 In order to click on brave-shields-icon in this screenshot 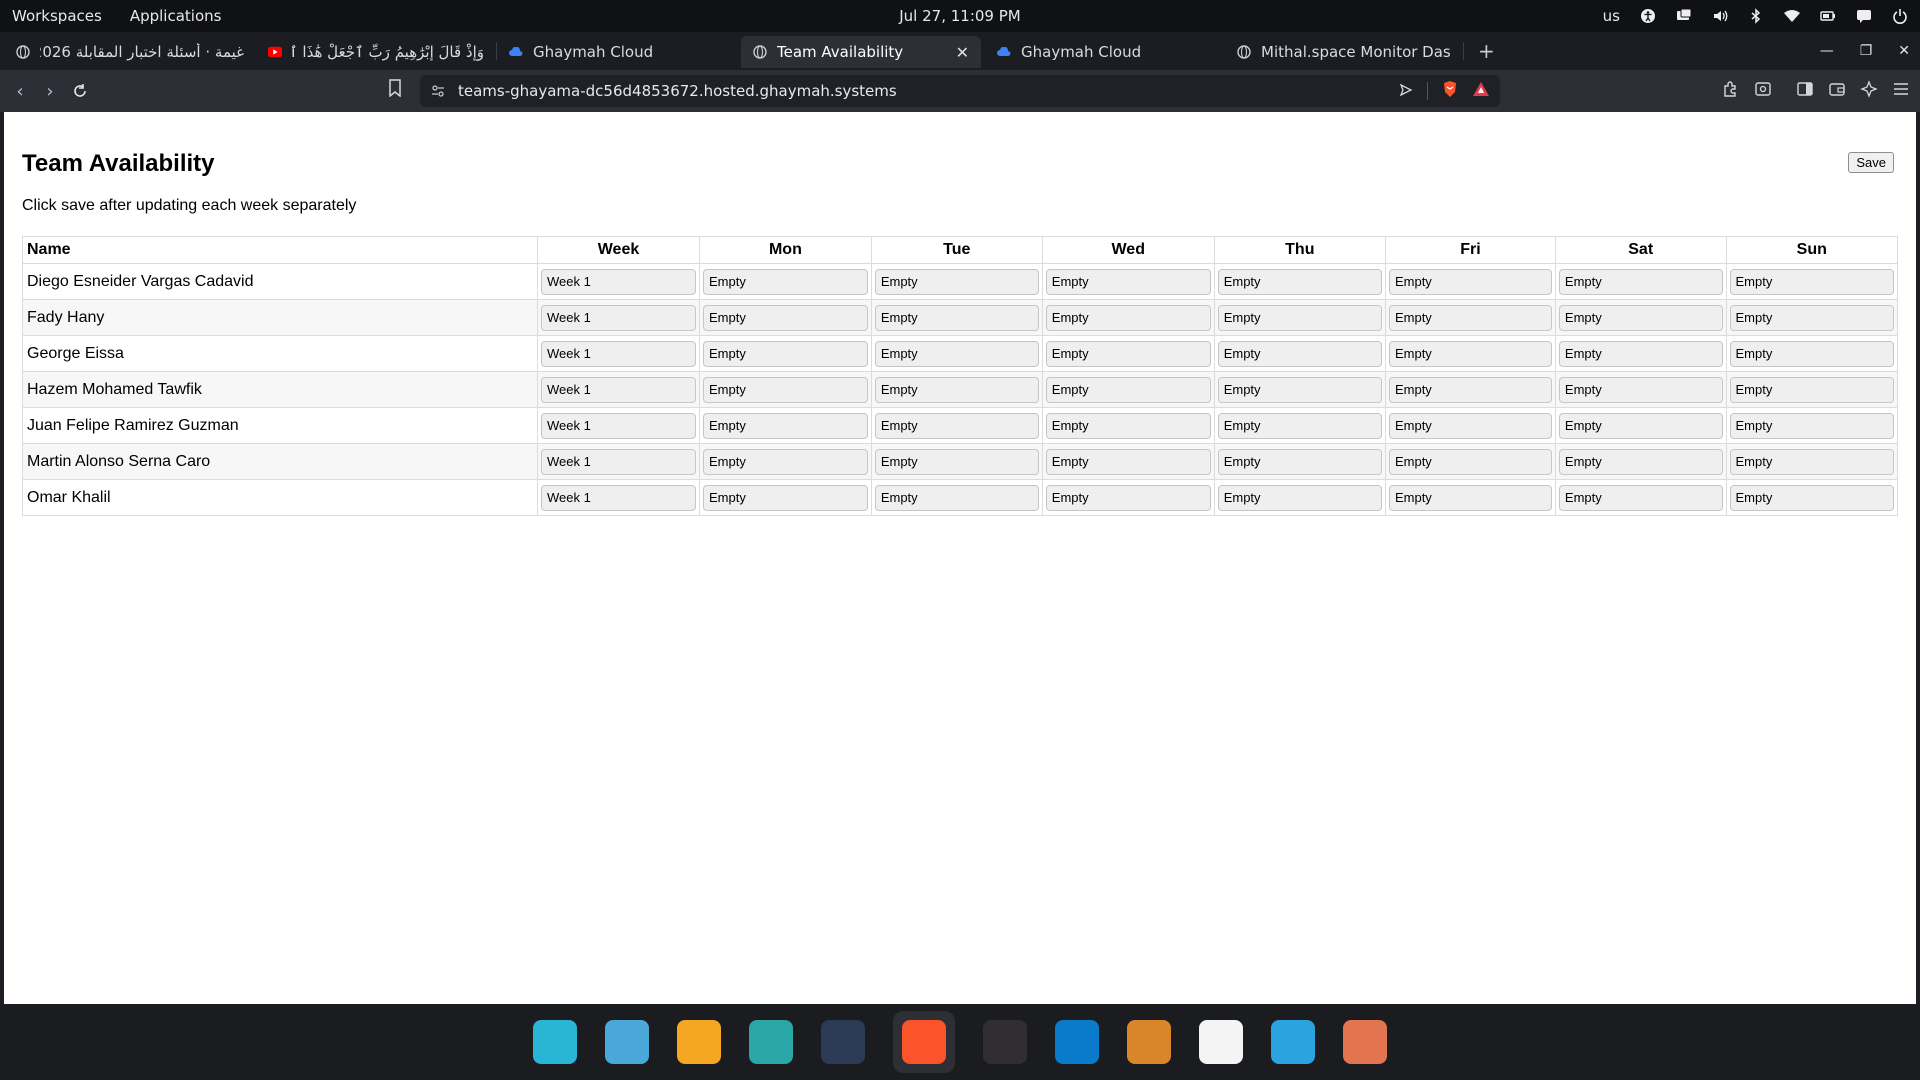, I will do `click(1450, 91)`.